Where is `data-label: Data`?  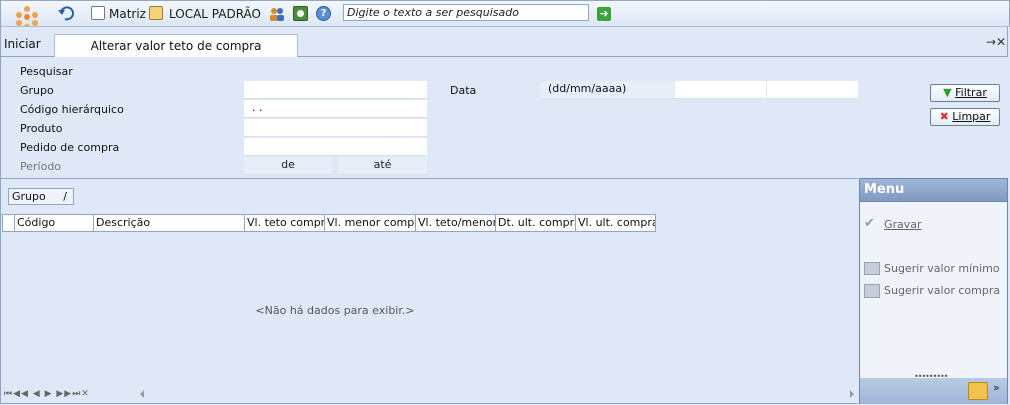 data-label: Data is located at coordinates (463, 90).